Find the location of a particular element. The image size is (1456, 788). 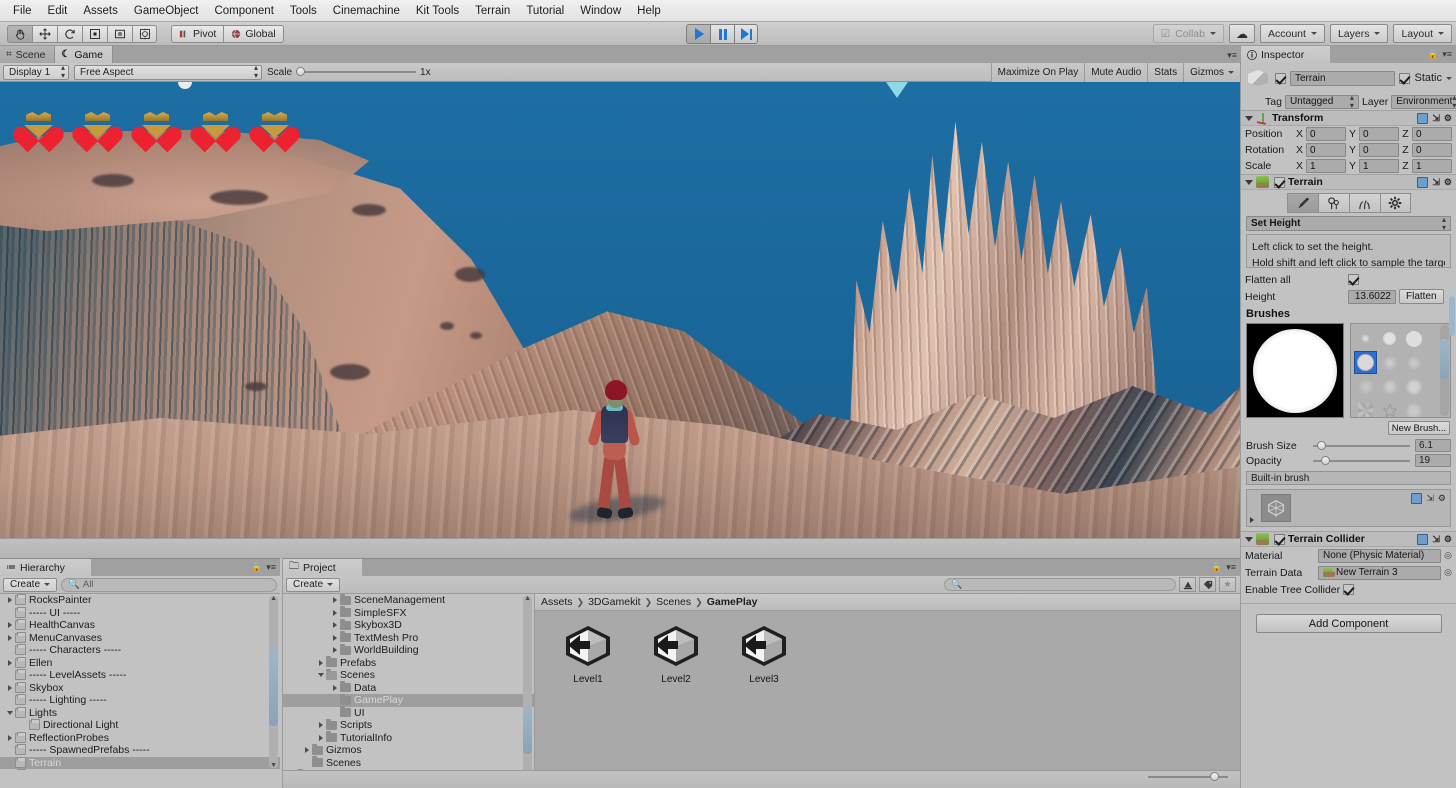

maximize-on-play-toggle: Maximize On Play is located at coordinates (1037, 72).